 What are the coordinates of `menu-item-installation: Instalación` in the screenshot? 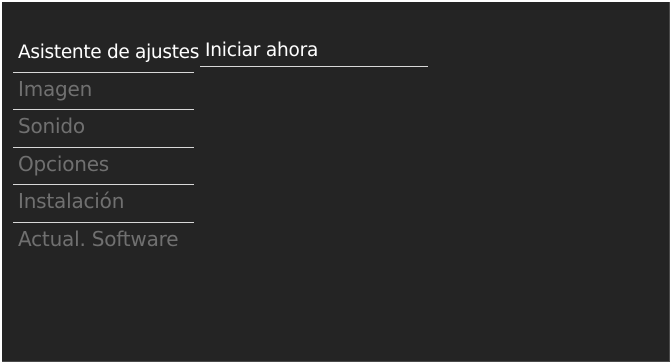 It's located at (103, 204).